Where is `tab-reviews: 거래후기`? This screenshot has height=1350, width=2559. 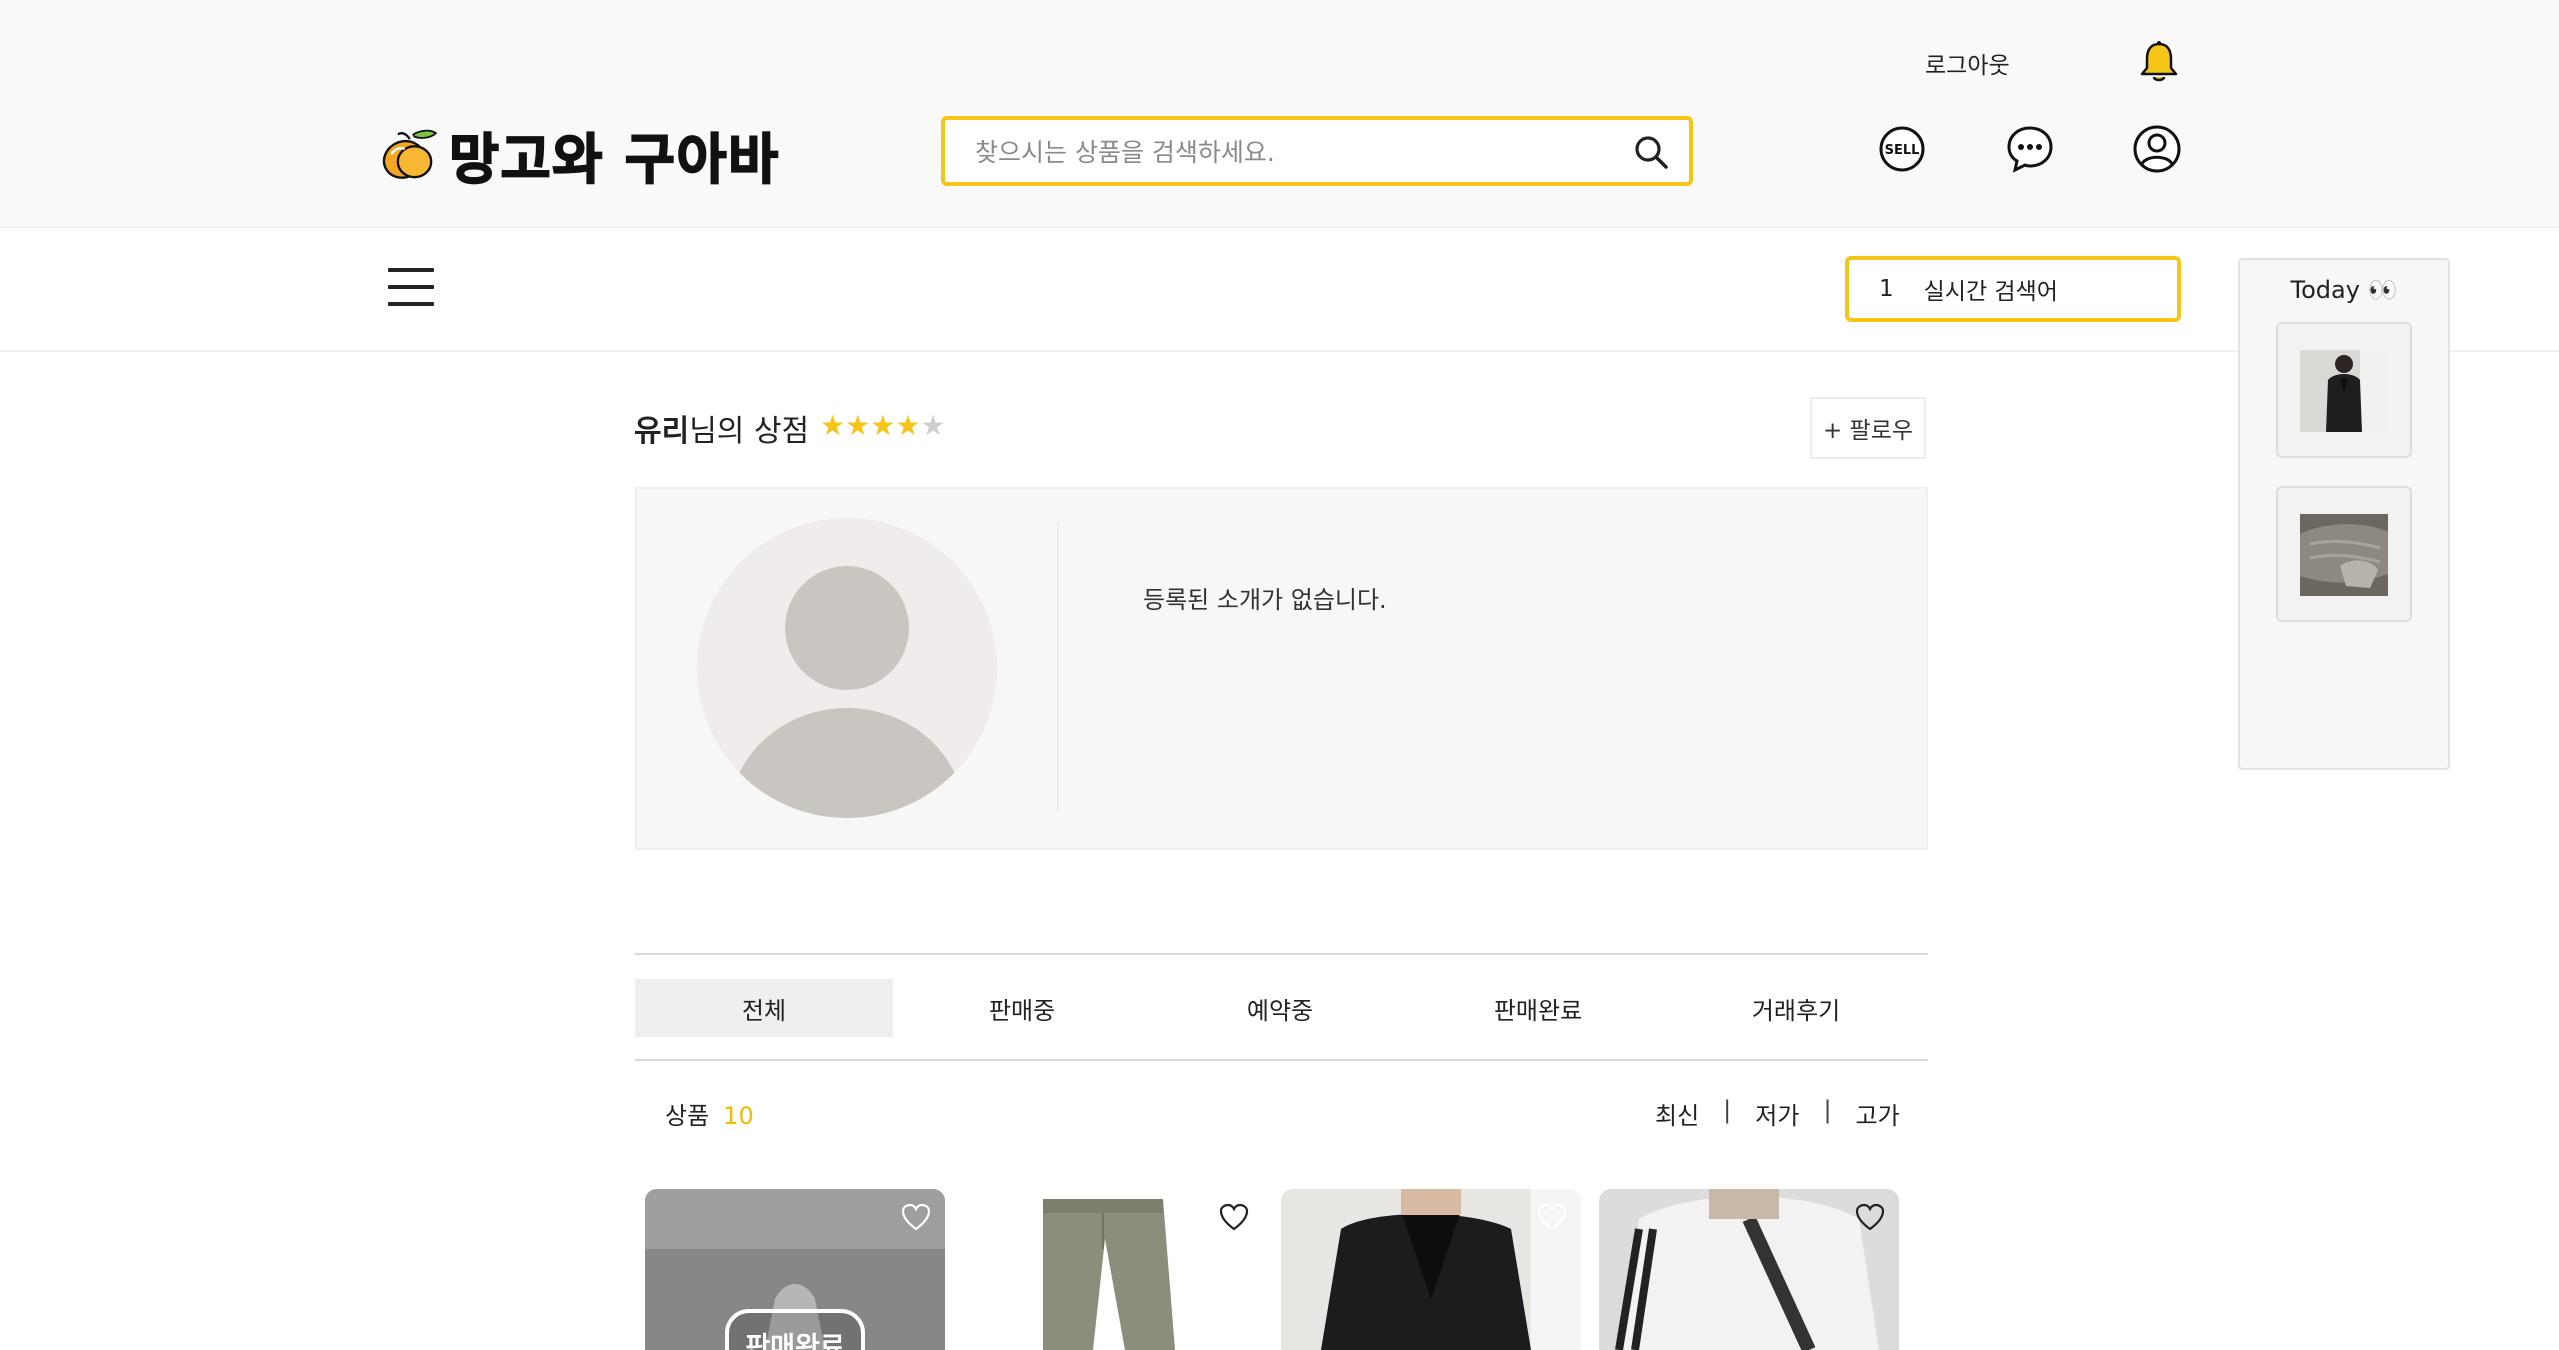
tab-reviews: 거래후기 is located at coordinates (1796, 1008).